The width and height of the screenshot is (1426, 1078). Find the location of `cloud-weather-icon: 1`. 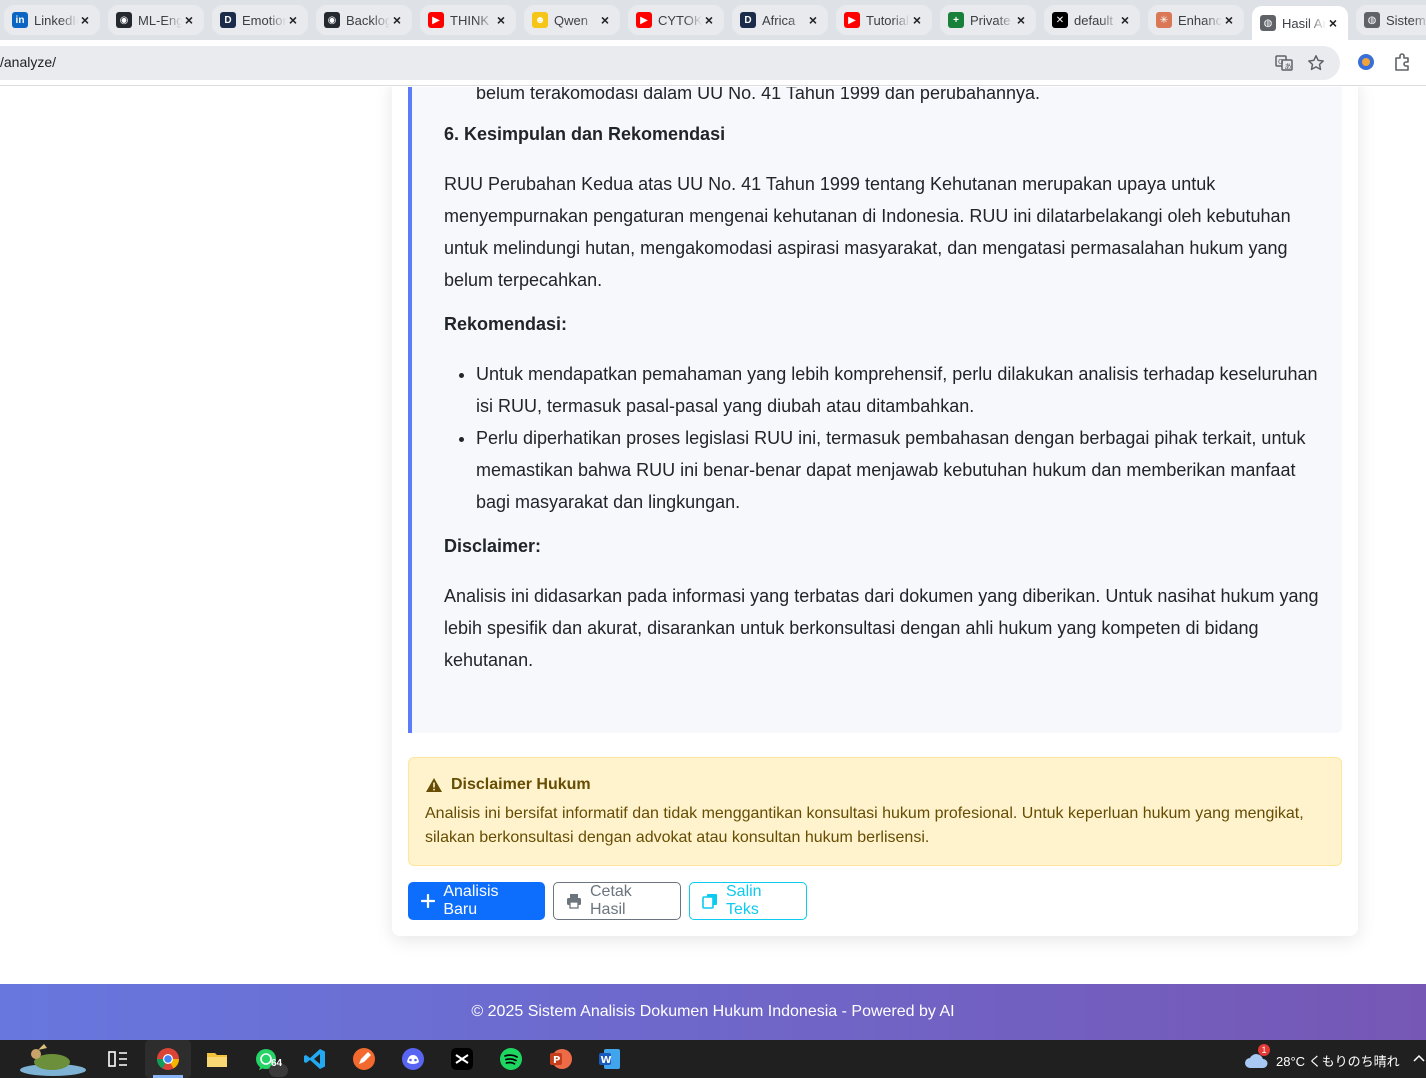

cloud-weather-icon: 1 is located at coordinates (1257, 1057).